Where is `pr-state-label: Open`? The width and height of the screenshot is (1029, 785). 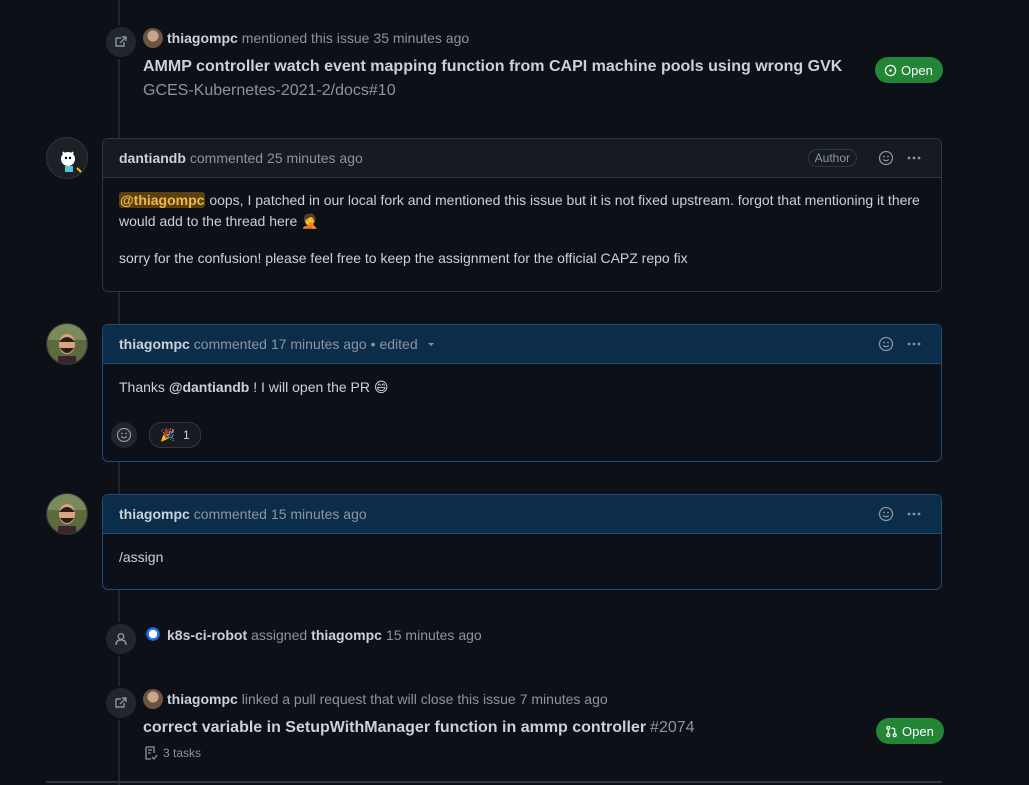 pr-state-label: Open is located at coordinates (918, 731).